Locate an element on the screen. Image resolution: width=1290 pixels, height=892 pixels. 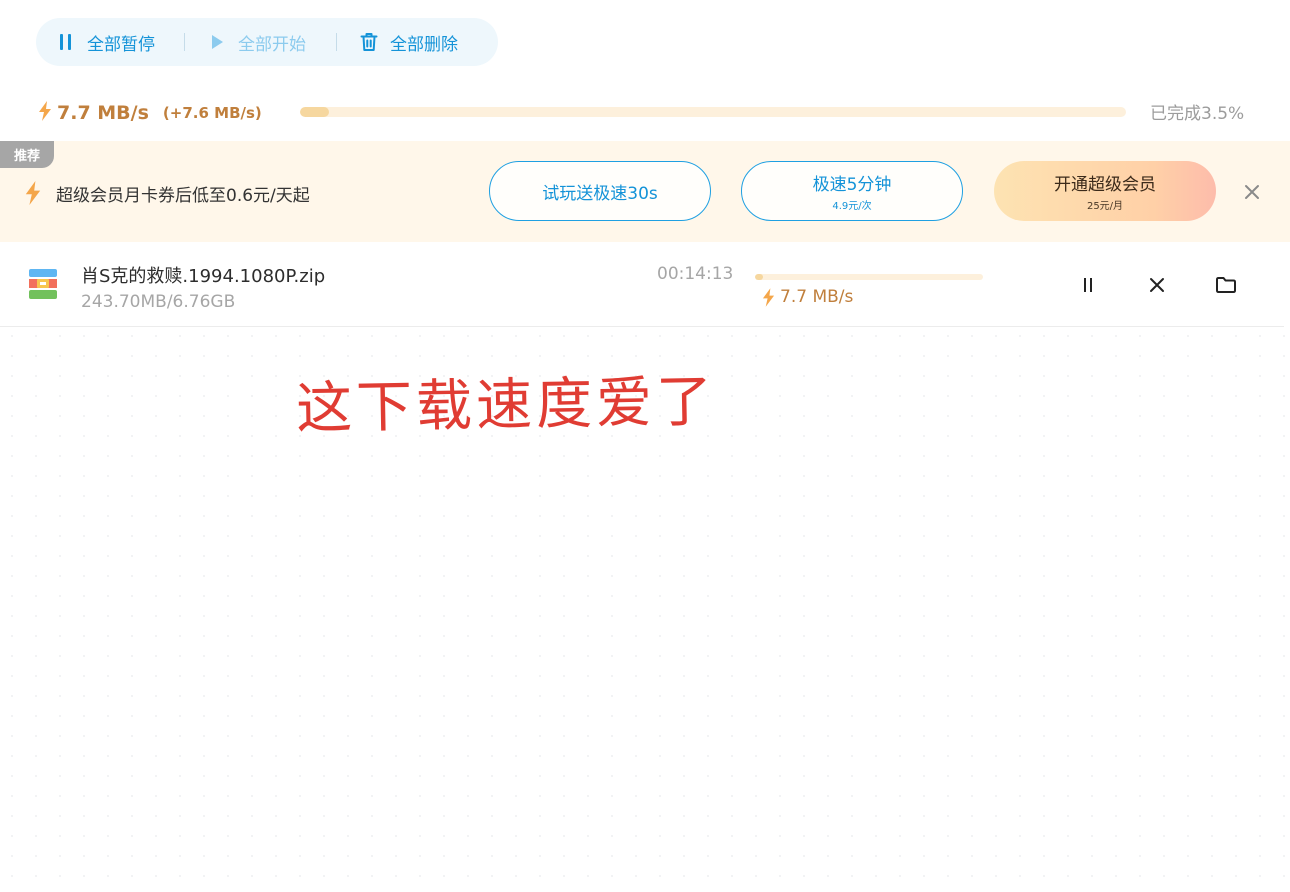
overall-progress-bar is located at coordinates (713, 112).